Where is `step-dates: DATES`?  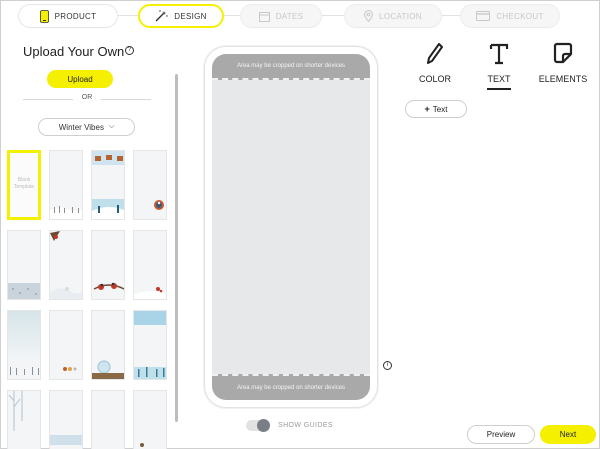 step-dates: DATES is located at coordinates (281, 16).